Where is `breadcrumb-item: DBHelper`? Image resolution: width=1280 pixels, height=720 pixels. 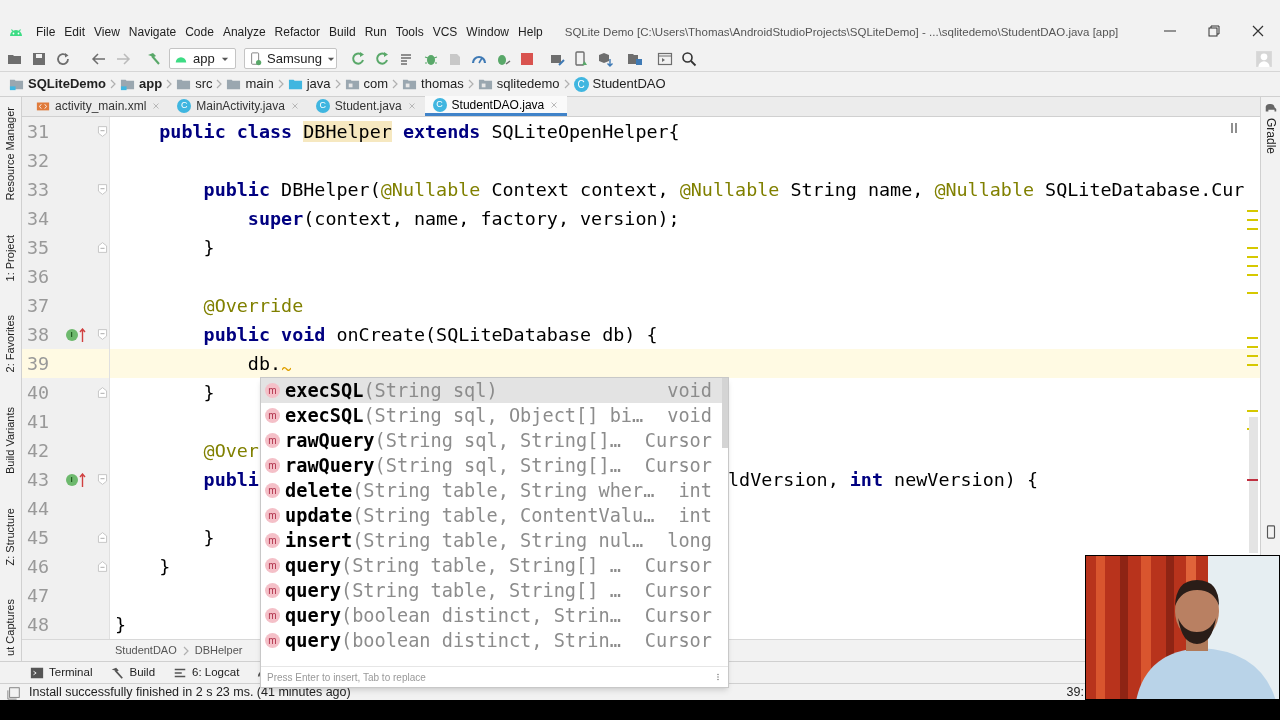
breadcrumb-item: DBHelper is located at coordinates (218, 650).